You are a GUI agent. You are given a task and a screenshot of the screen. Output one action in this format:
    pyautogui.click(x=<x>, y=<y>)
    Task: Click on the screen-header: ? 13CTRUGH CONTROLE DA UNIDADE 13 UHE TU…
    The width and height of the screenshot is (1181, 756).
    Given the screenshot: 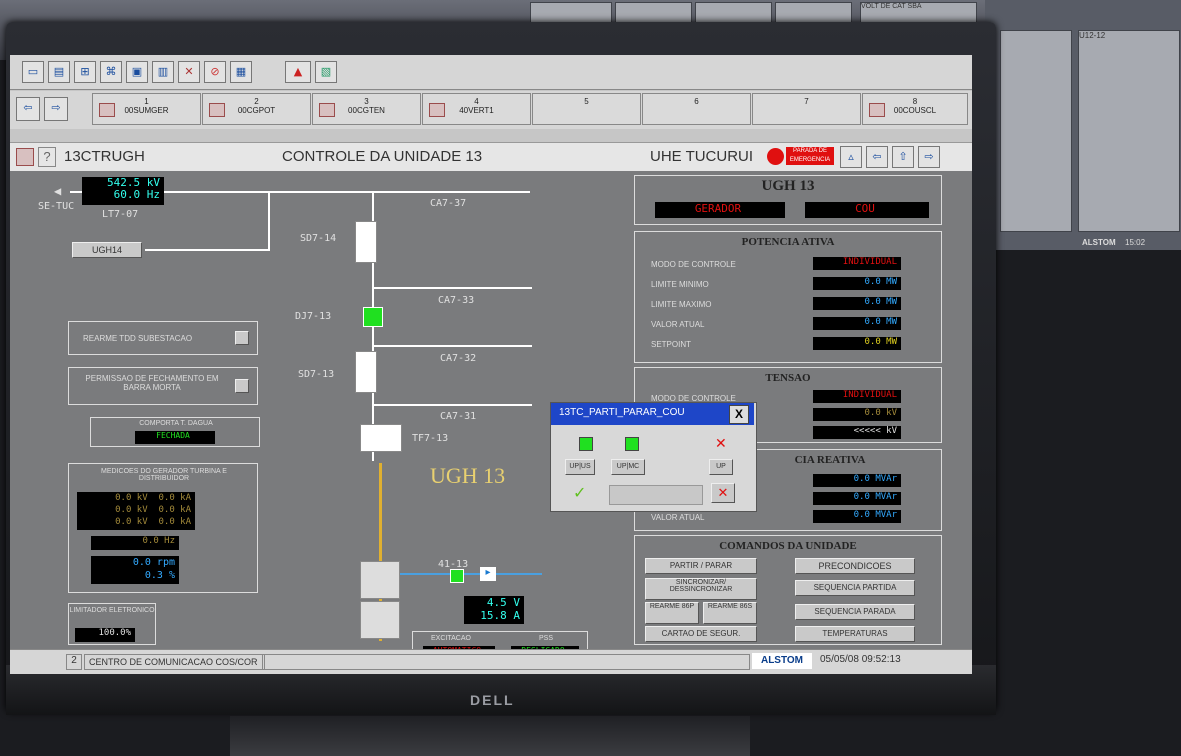 What is the action you would take?
    pyautogui.click(x=491, y=157)
    